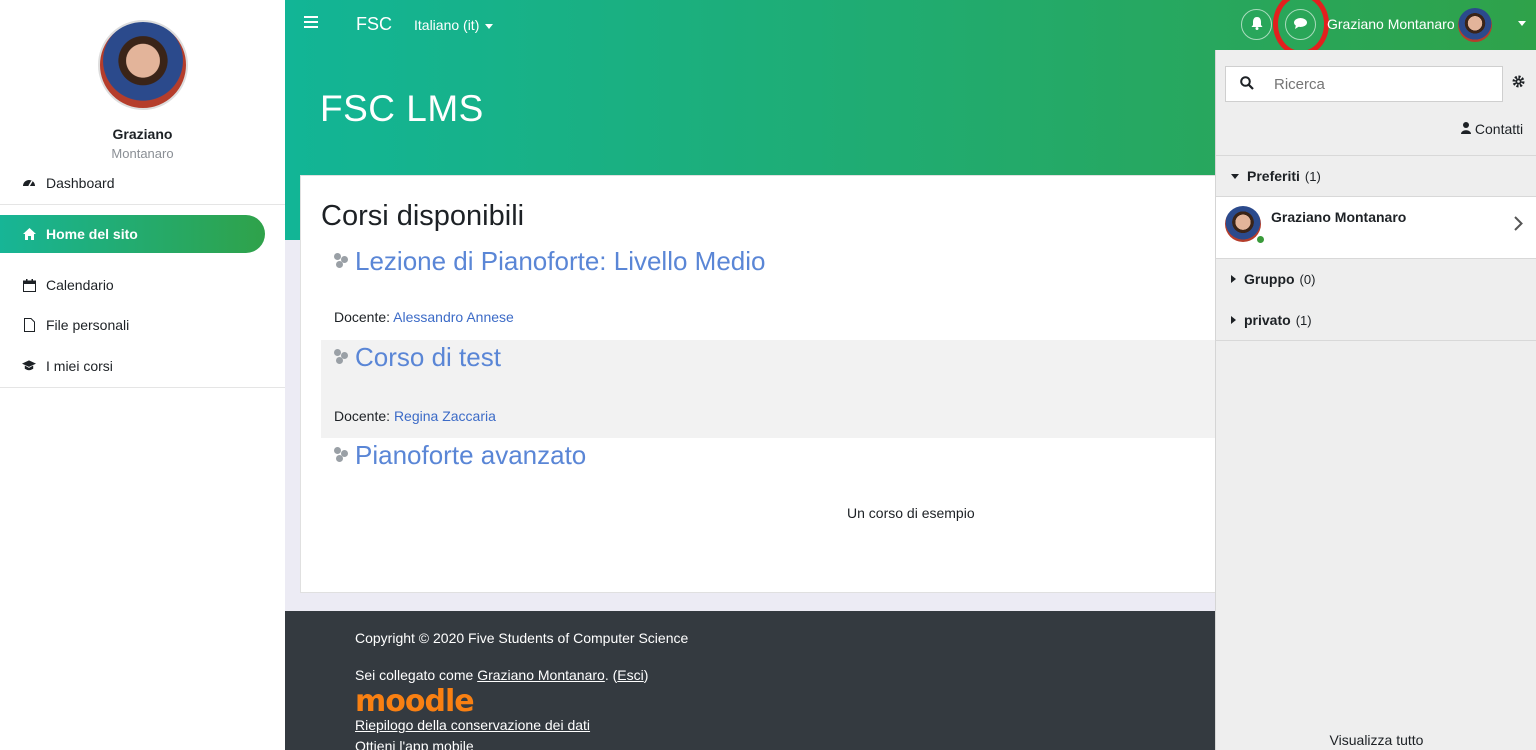 The height and width of the screenshot is (750, 1536). What do you see at coordinates (1522, 23) in the screenshot?
I see `user-menu-chevron-down-icon` at bounding box center [1522, 23].